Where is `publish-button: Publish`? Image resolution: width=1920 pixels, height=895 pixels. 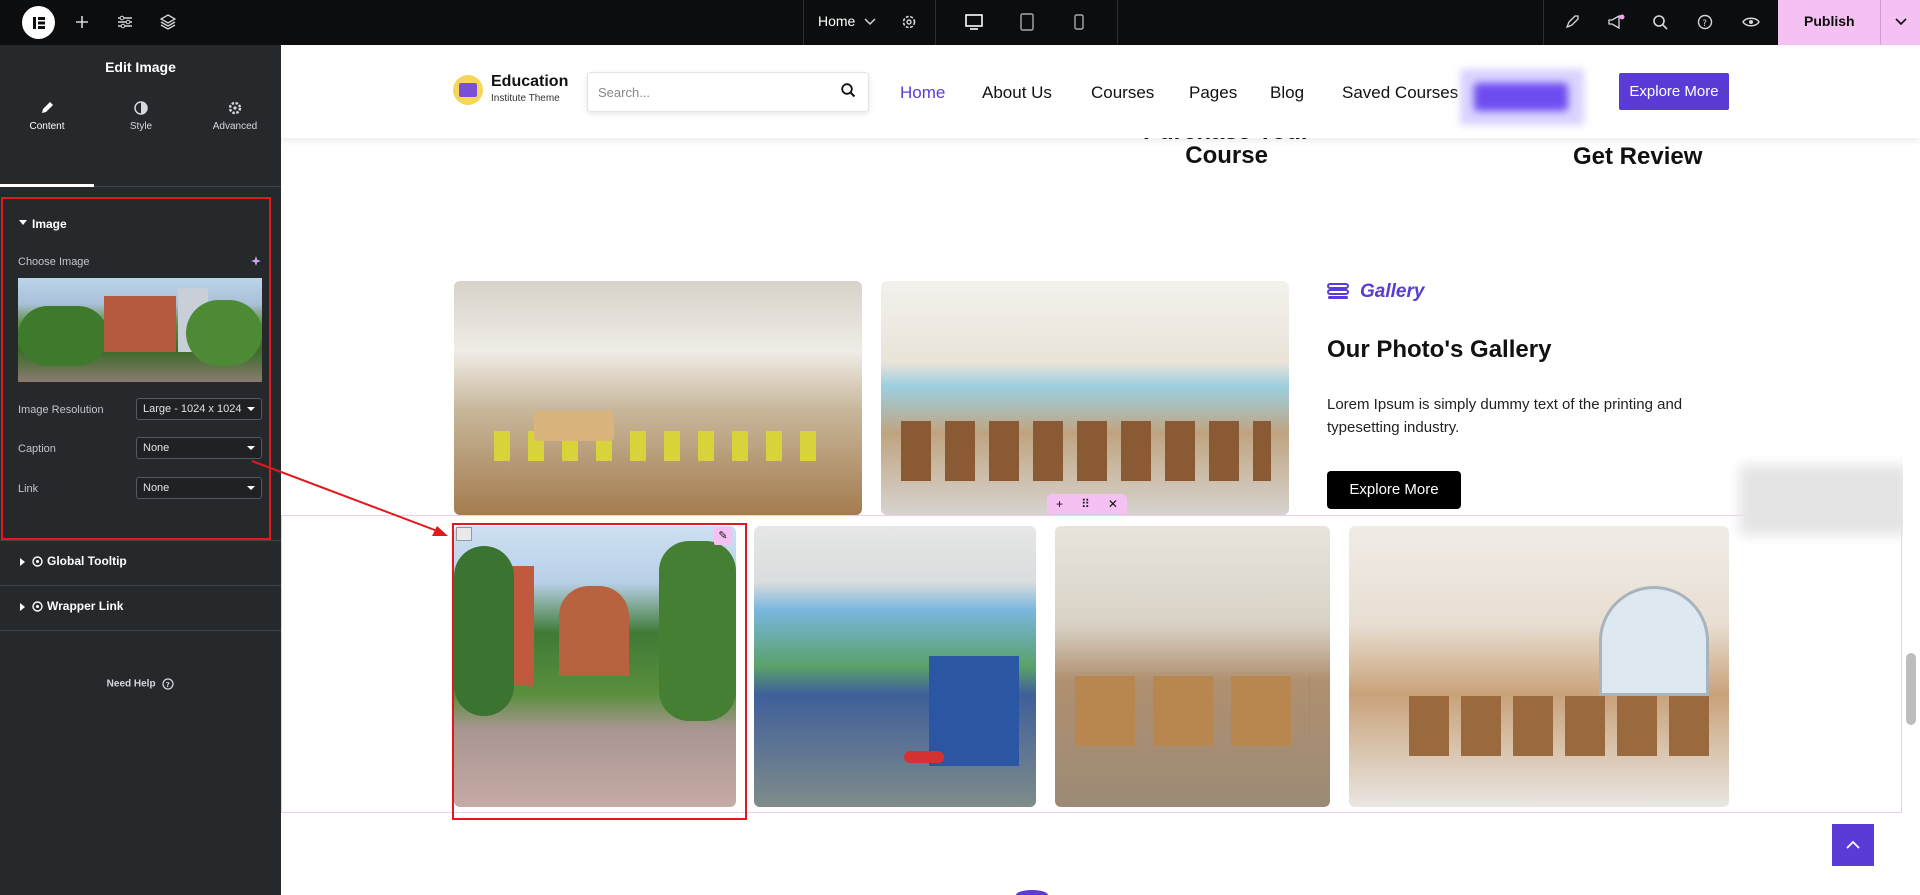
publish-button: Publish is located at coordinates (1849, 22).